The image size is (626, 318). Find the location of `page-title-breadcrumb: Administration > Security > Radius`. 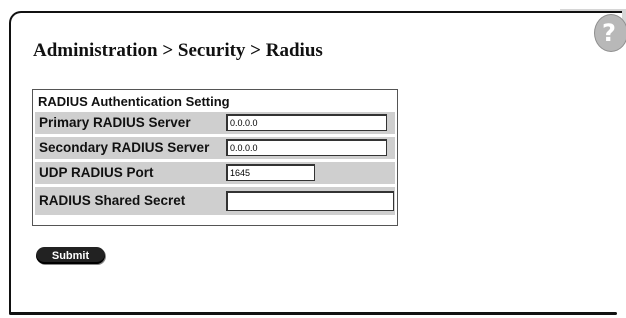

page-title-breadcrumb: Administration > Security > Radius is located at coordinates (178, 50).